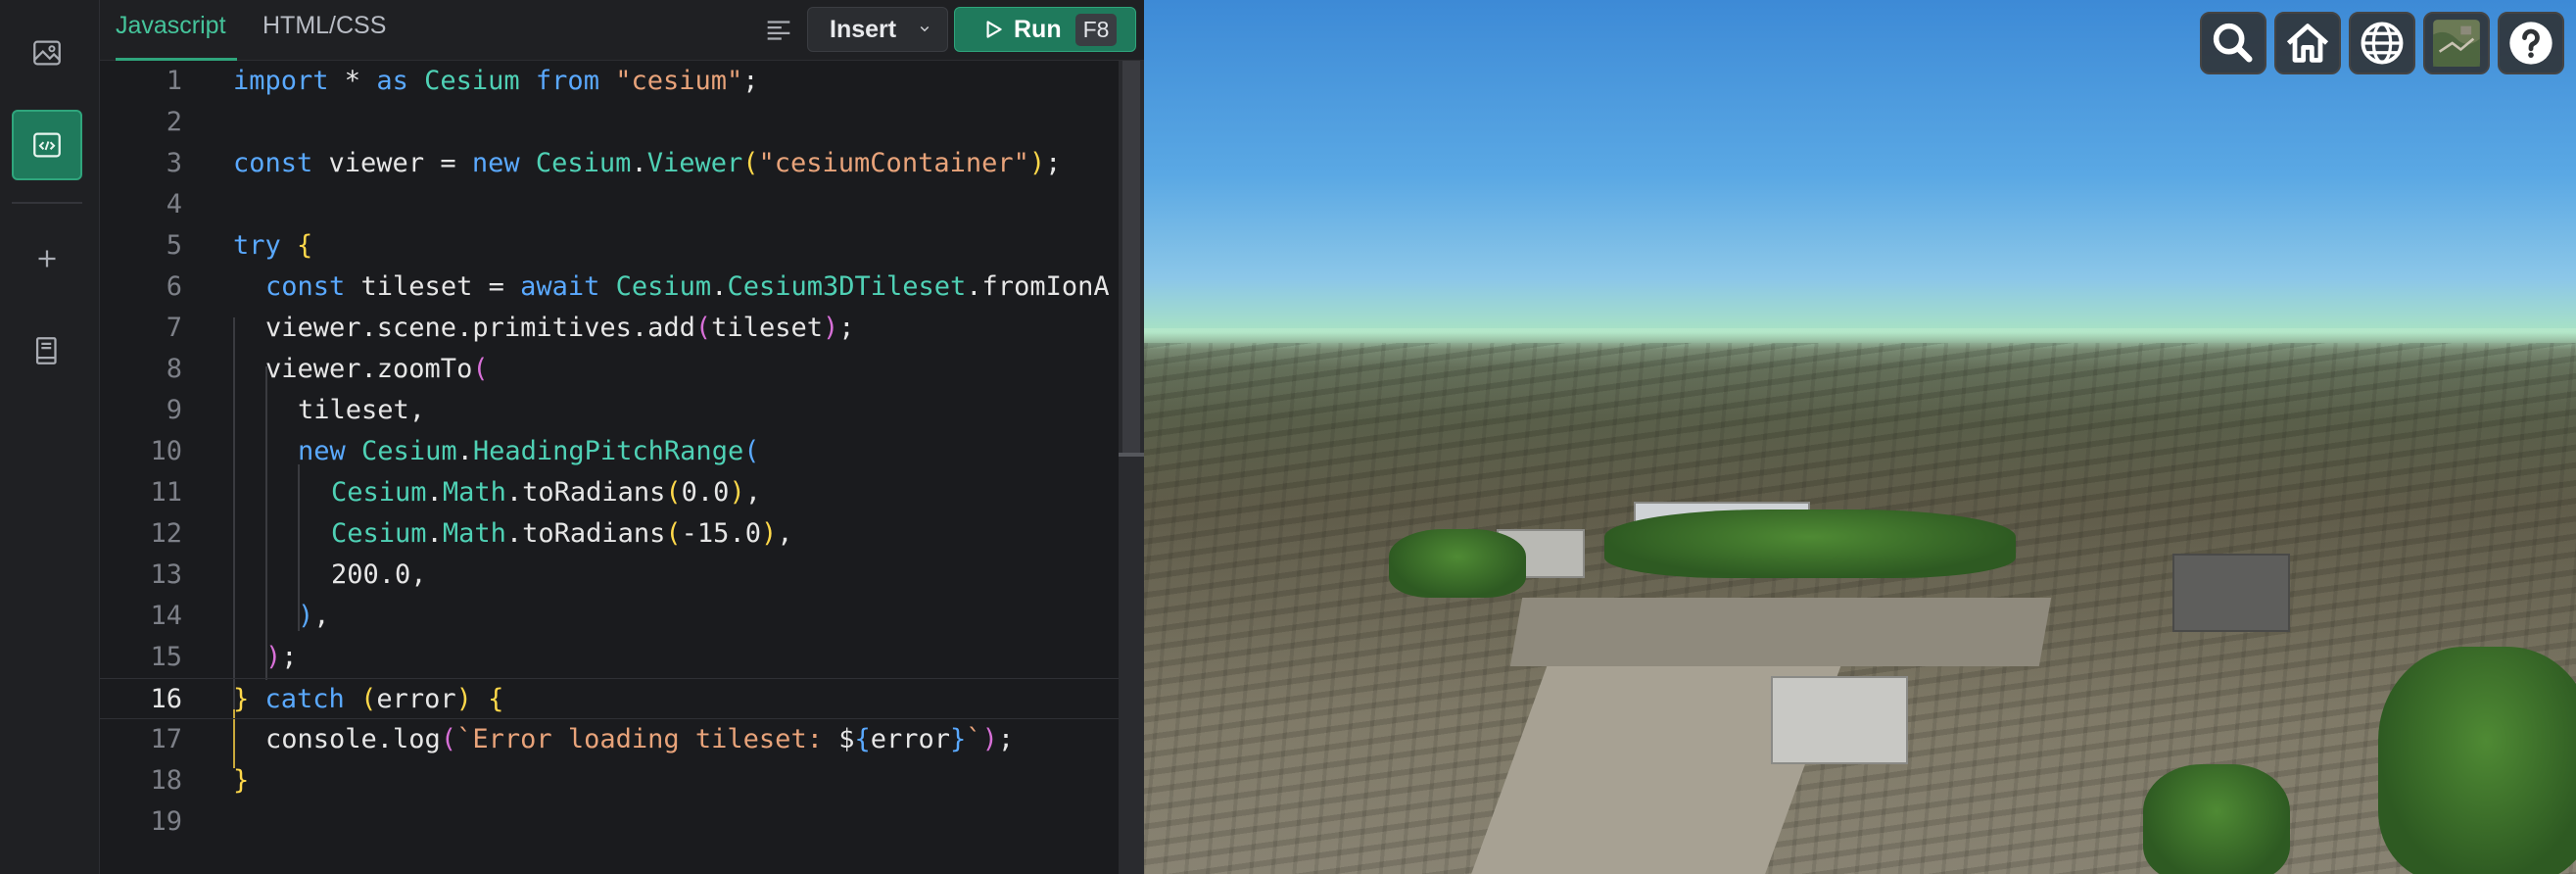 Image resolution: width=2576 pixels, height=874 pixels. What do you see at coordinates (174, 122) in the screenshot?
I see `code-line: 2` at bounding box center [174, 122].